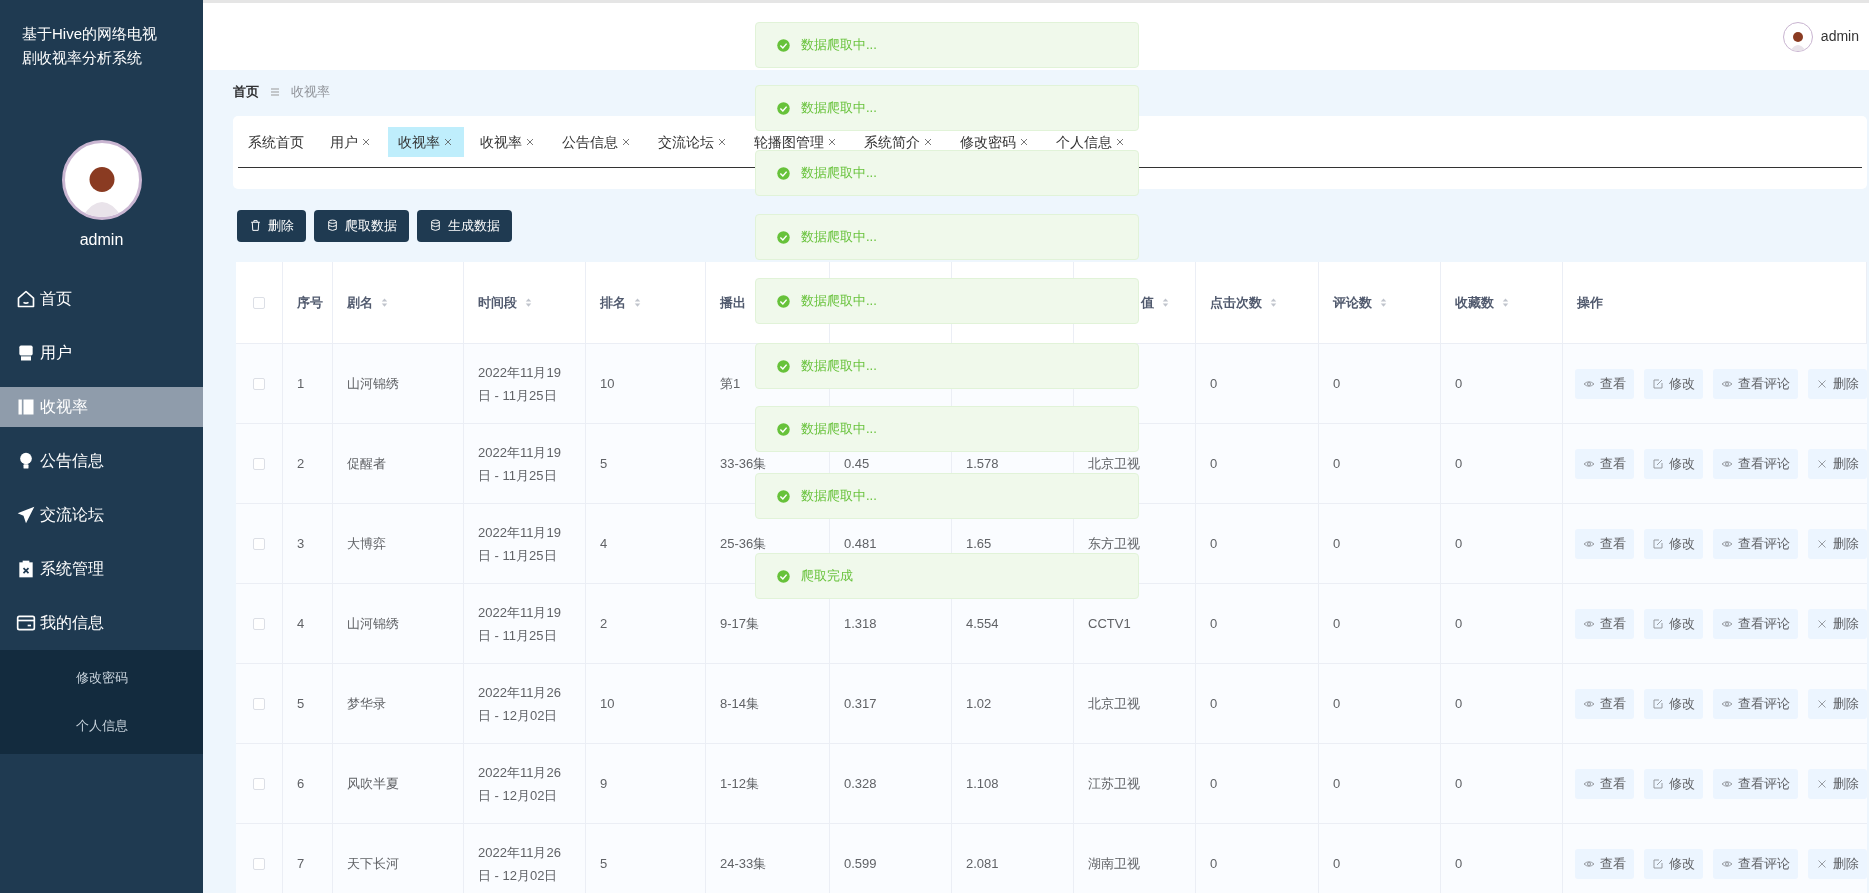  What do you see at coordinates (1658, 703) in the screenshot?
I see `edit-icon` at bounding box center [1658, 703].